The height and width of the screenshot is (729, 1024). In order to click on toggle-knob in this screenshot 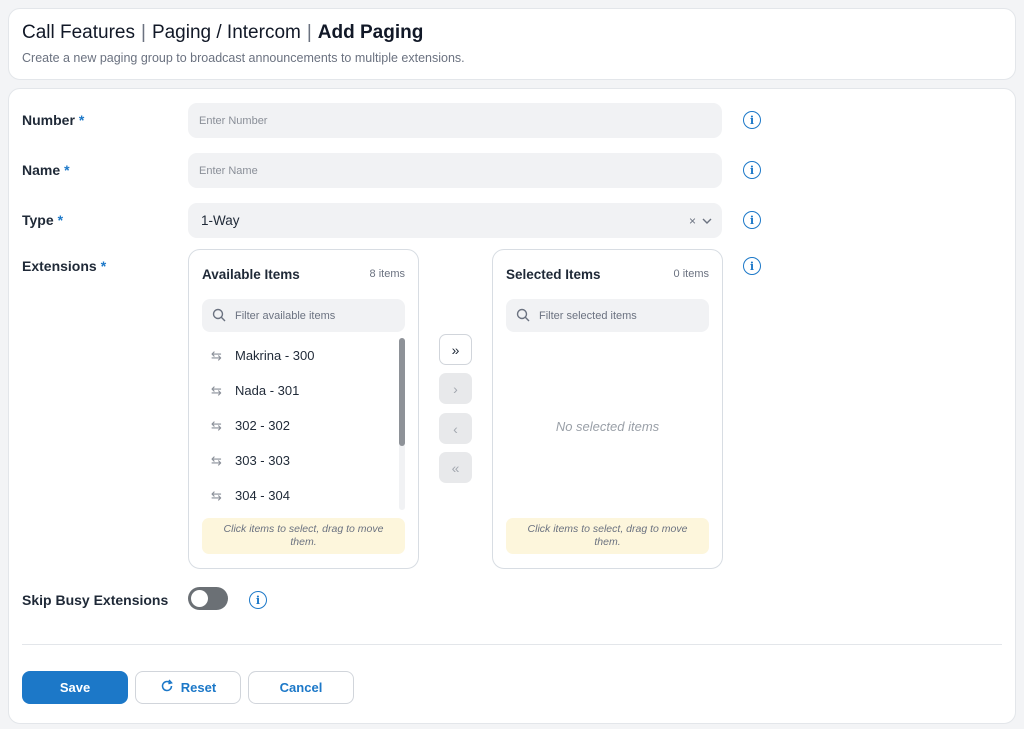, I will do `click(199, 598)`.